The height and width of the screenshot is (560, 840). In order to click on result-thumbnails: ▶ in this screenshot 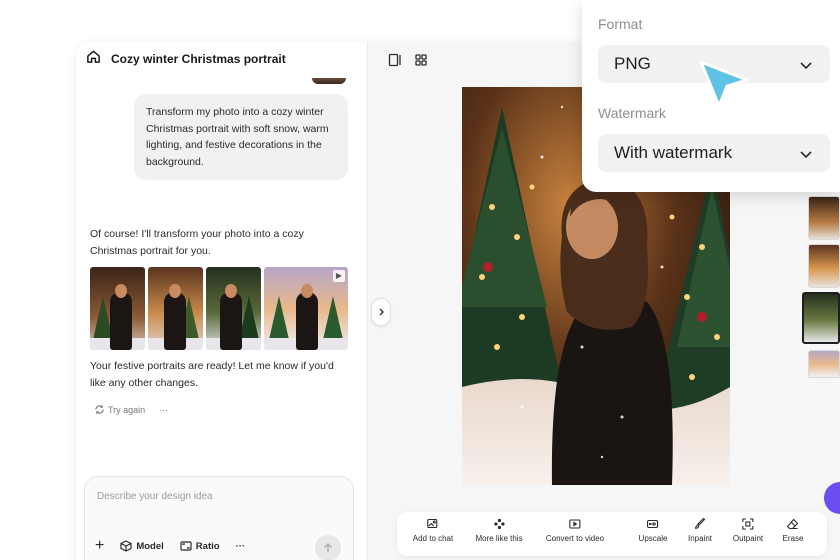, I will do `click(219, 308)`.